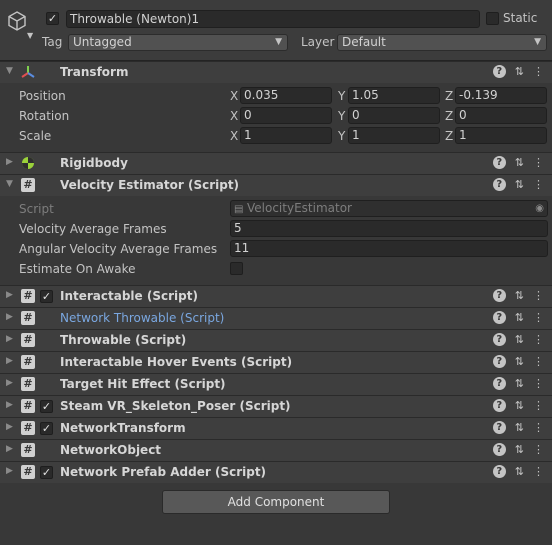  Describe the element at coordinates (394, 115) in the screenshot. I see `rotation-y-field: 0` at that location.